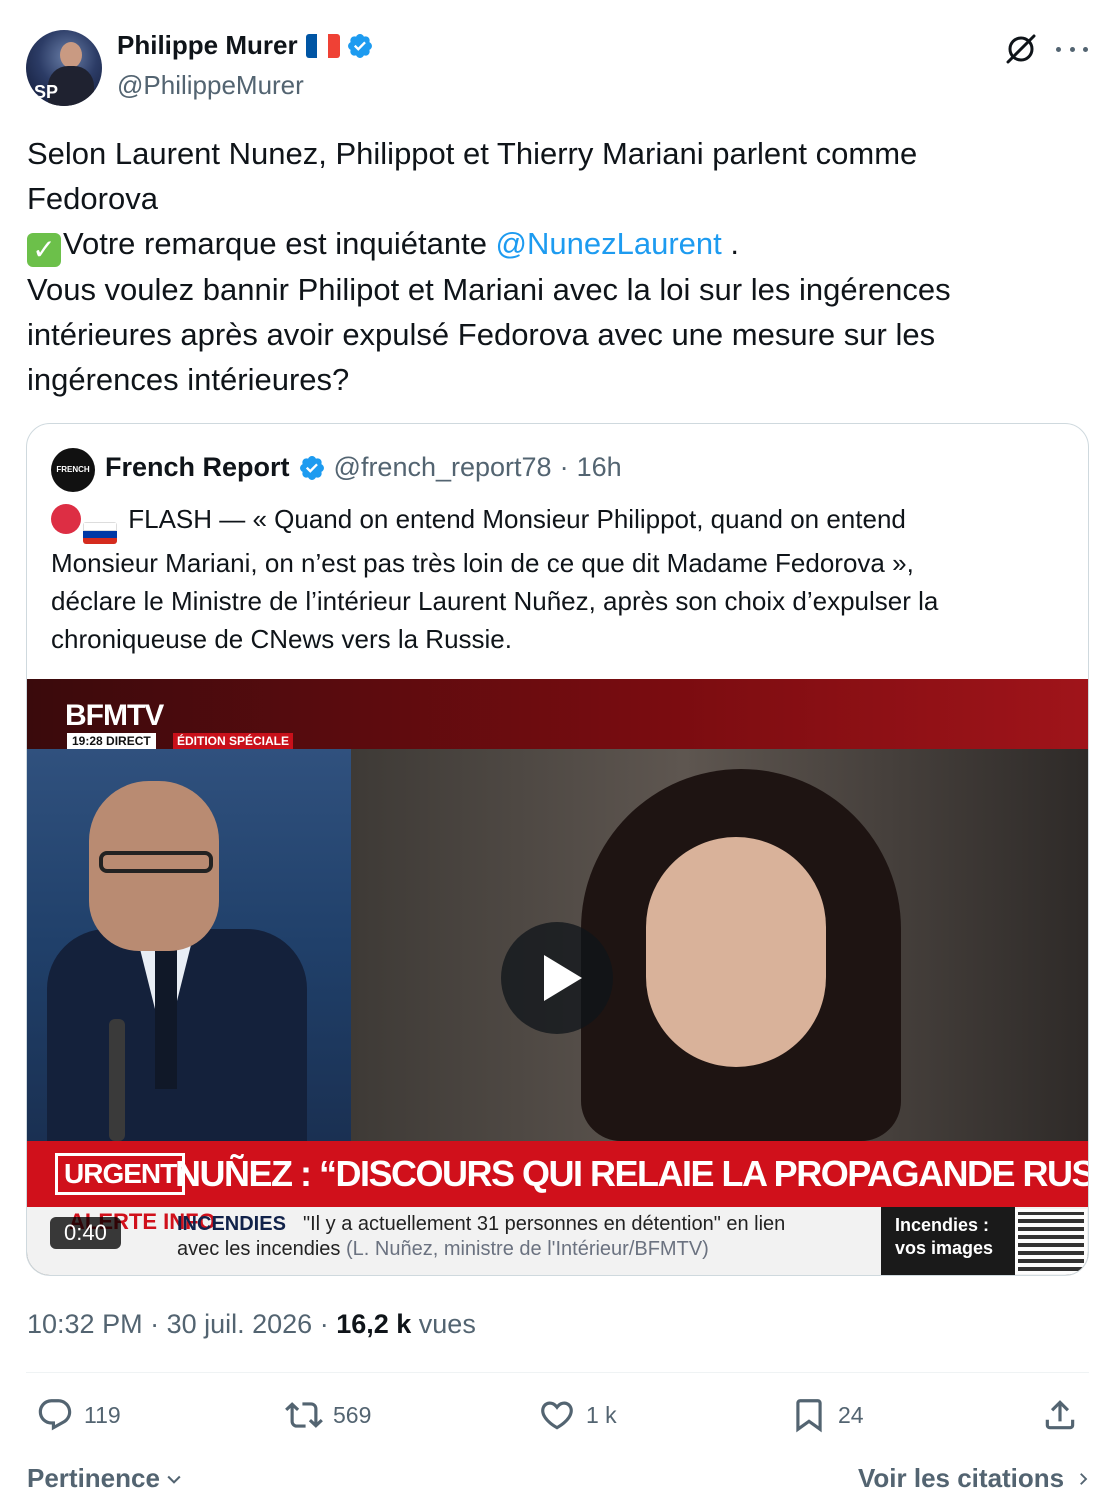 The width and height of the screenshot is (1111, 1509). I want to click on tweet-text-fragment: ., so click(730, 243).